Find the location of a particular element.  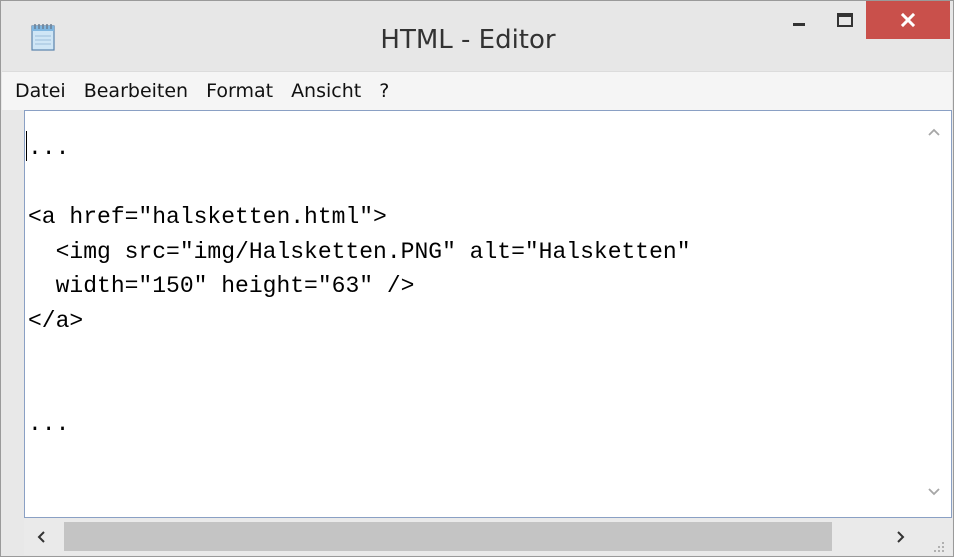

maximize-button is located at coordinates (845, 20).